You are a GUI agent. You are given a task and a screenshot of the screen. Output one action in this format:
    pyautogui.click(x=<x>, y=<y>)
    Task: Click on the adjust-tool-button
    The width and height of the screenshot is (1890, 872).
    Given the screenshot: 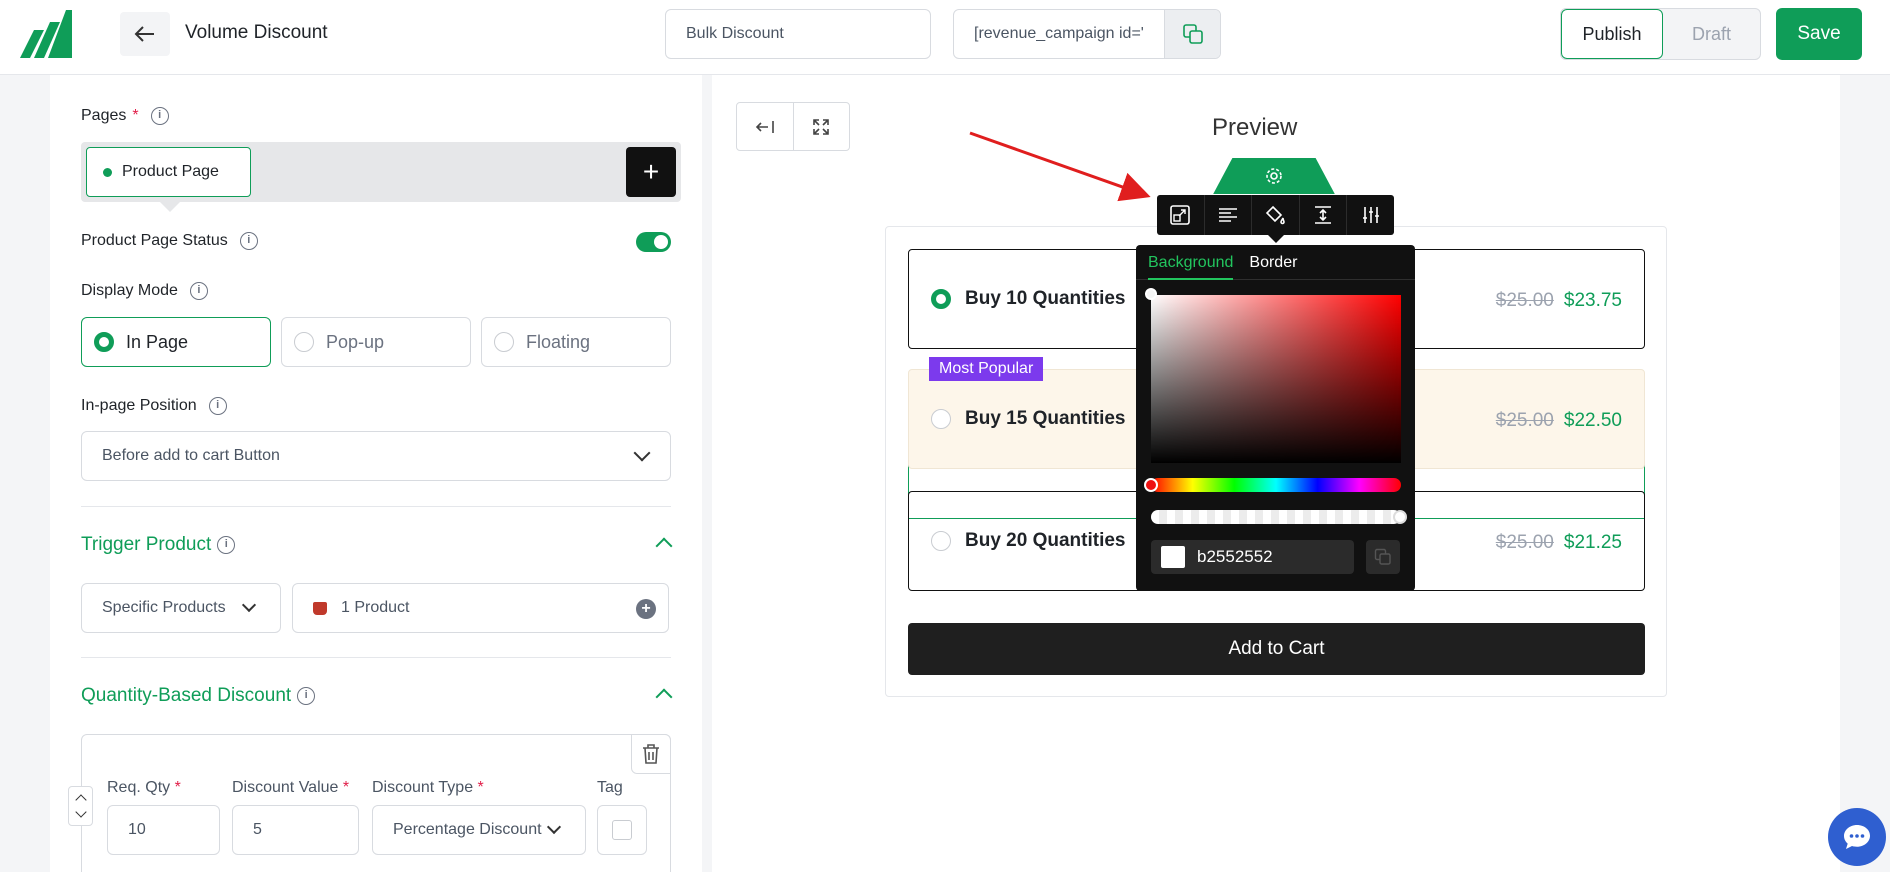 What is the action you would take?
    pyautogui.click(x=1370, y=215)
    